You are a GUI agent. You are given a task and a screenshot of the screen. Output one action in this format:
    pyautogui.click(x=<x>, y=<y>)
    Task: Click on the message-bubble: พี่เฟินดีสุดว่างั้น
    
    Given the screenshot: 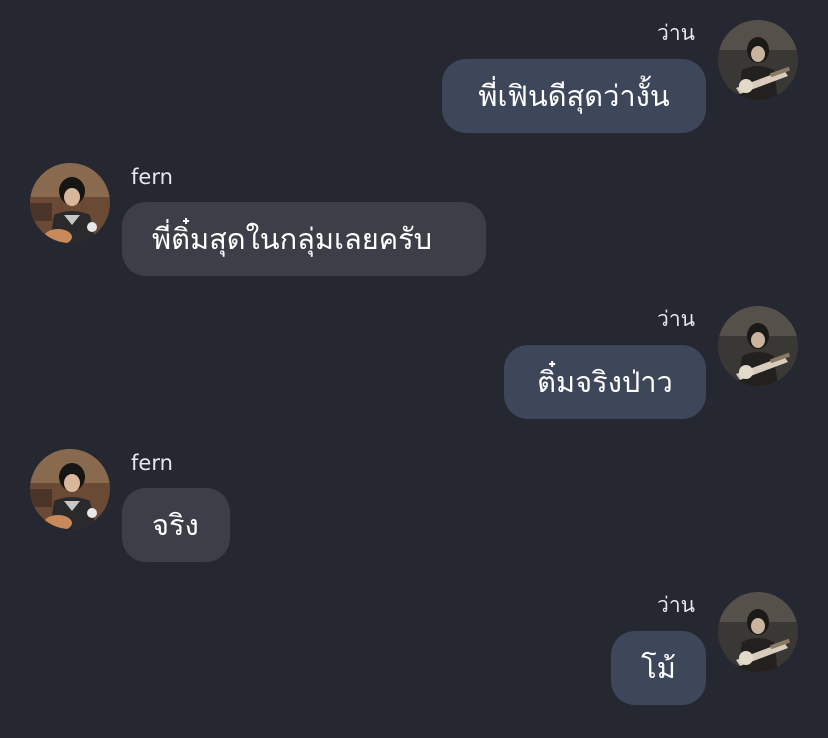 What is the action you would take?
    pyautogui.click(x=574, y=96)
    